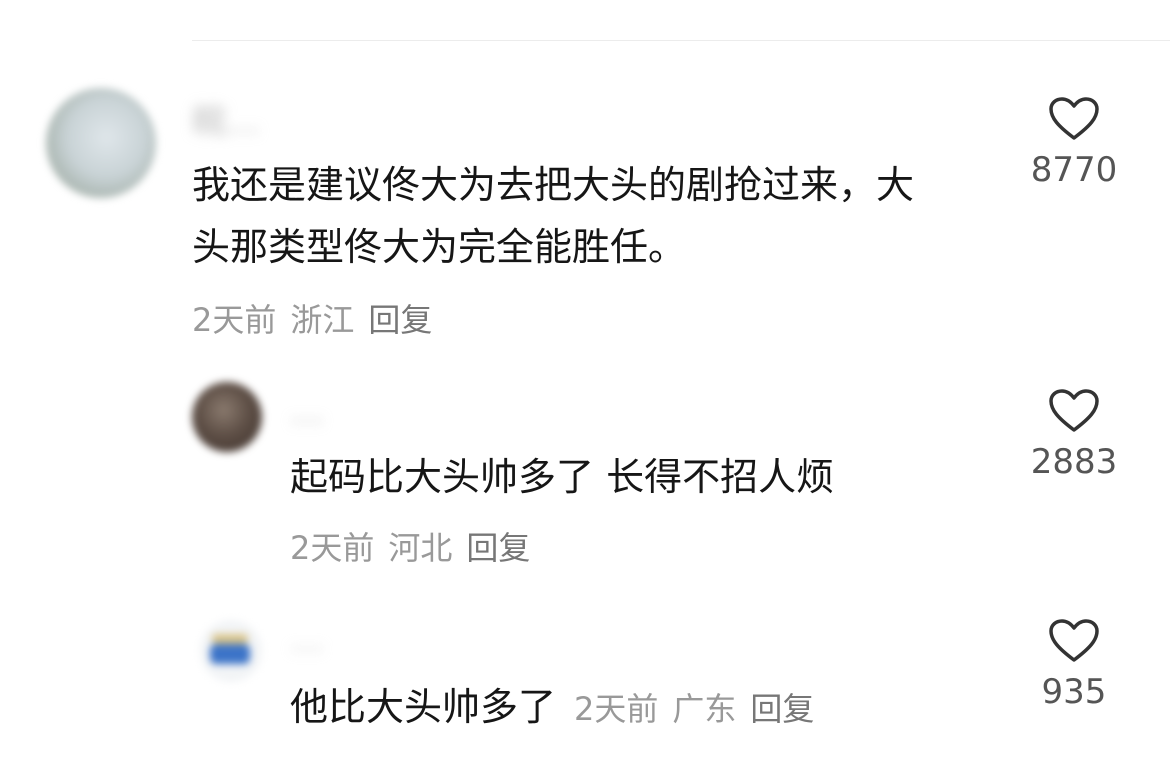 Image resolution: width=1170 pixels, height=762 pixels. I want to click on comment-location: 广东, so click(704, 709).